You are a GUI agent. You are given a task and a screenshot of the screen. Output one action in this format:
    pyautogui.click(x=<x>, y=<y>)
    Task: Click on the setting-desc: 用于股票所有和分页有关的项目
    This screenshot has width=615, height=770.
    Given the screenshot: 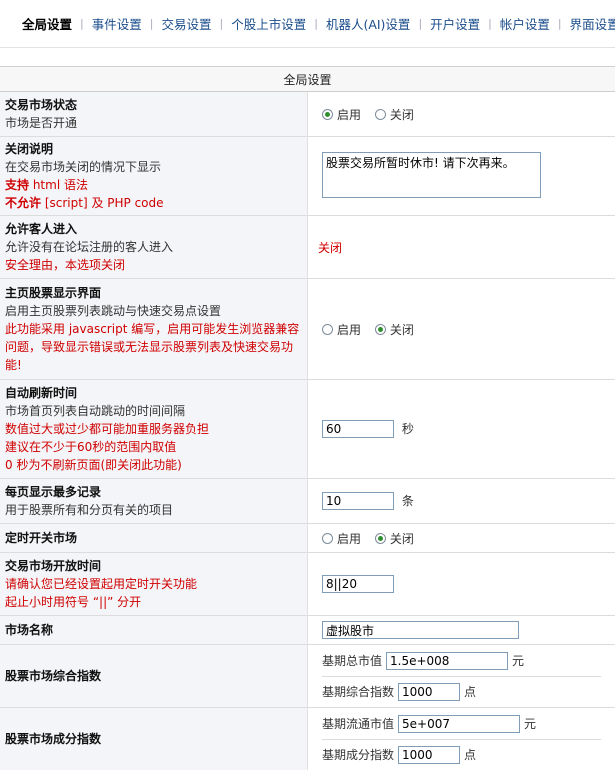 What is the action you would take?
    pyautogui.click(x=153, y=510)
    